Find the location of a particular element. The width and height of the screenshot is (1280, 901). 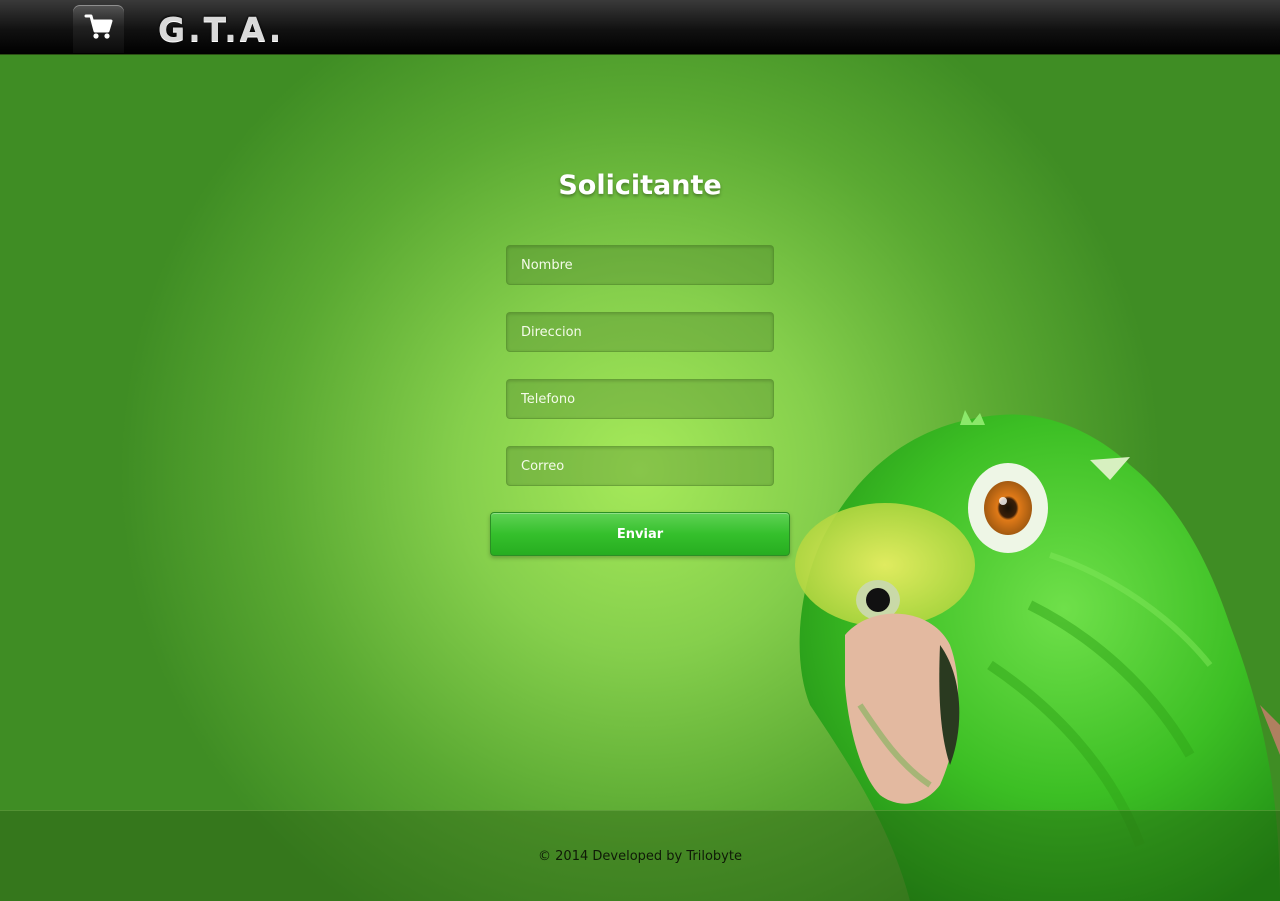

brand-title: G.T.A. is located at coordinates (221, 29).